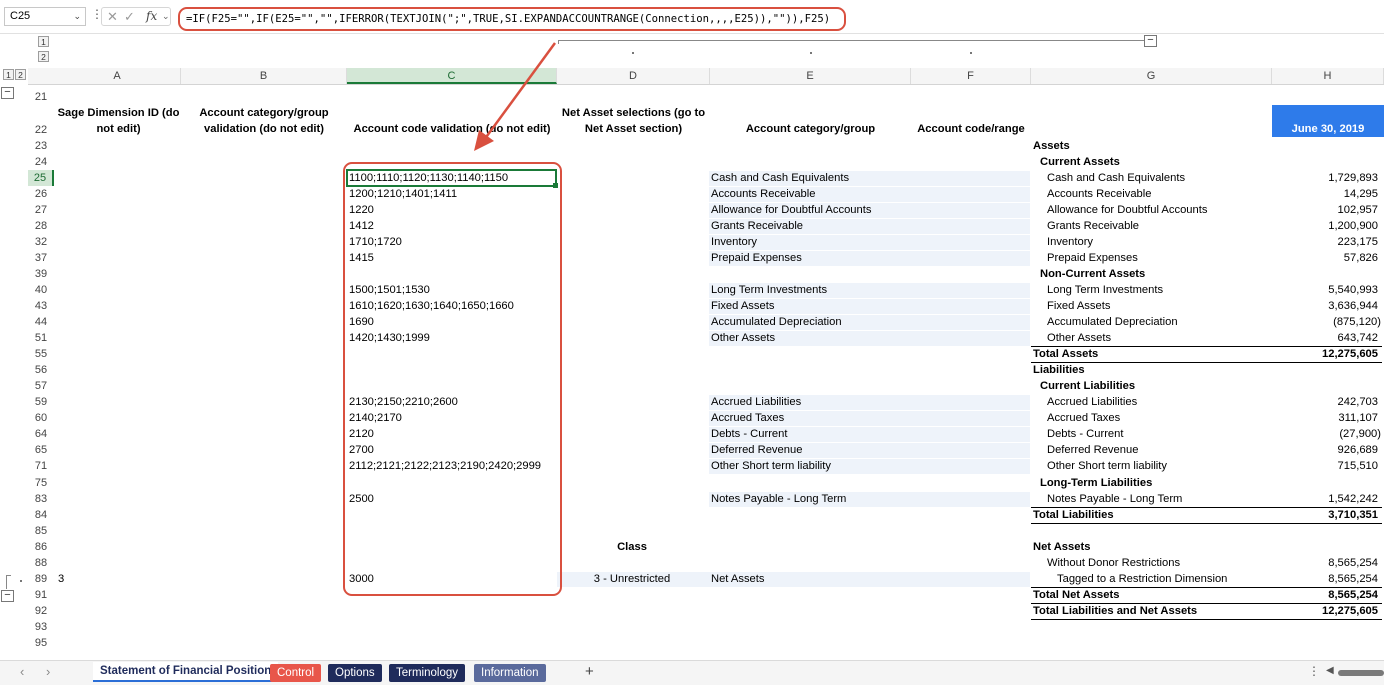  Describe the element at coordinates (41, 338) in the screenshot. I see `row-header: 51` at that location.